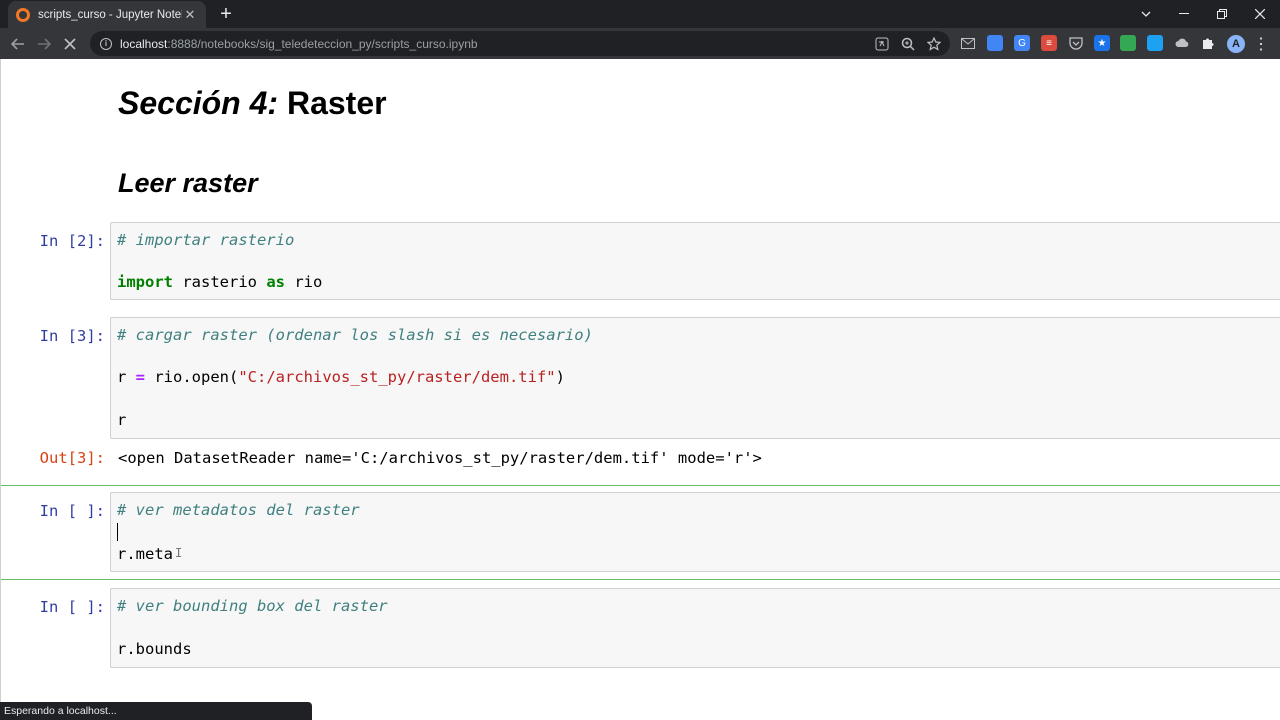  I want to click on translate-icon, so click(882, 44).